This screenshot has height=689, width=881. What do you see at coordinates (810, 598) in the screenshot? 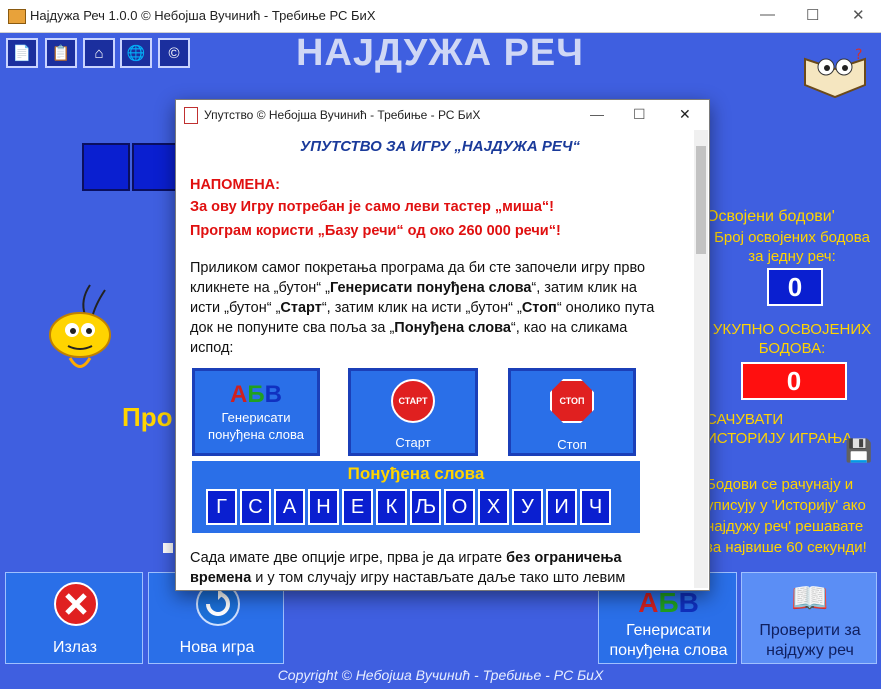
I see `reading-icon: 📖` at bounding box center [810, 598].